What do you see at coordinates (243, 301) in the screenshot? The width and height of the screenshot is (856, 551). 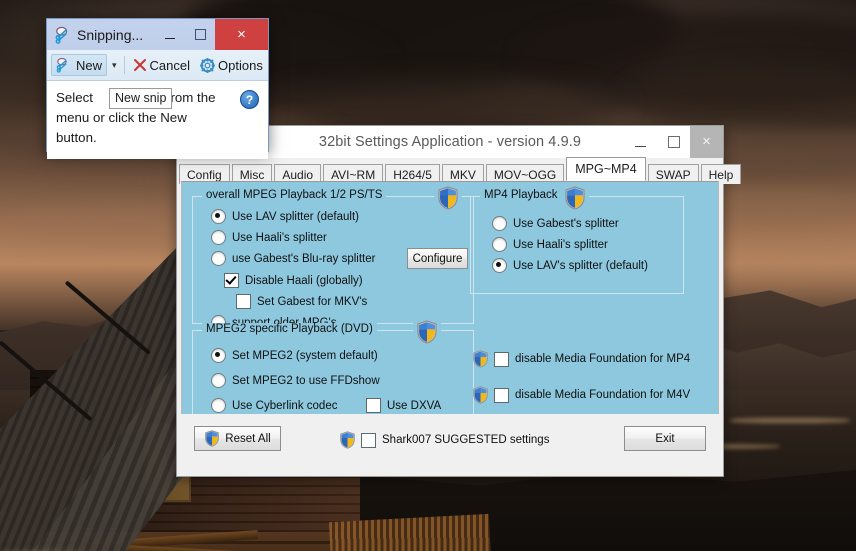 I see `checkbox-set-gabest-for-mkv` at bounding box center [243, 301].